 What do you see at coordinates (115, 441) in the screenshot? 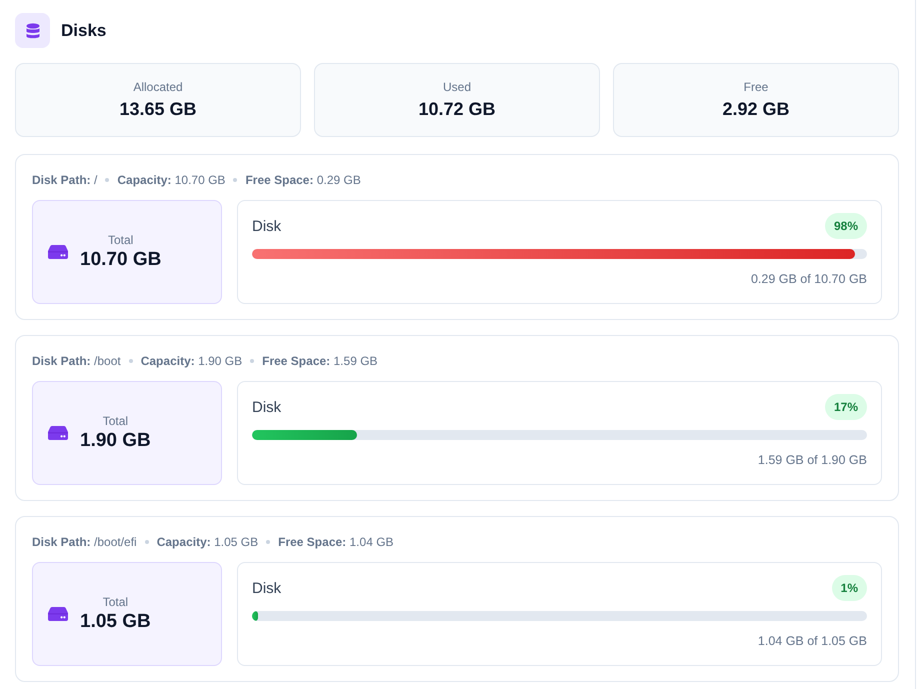
I see `total-value: 1.90 GB` at bounding box center [115, 441].